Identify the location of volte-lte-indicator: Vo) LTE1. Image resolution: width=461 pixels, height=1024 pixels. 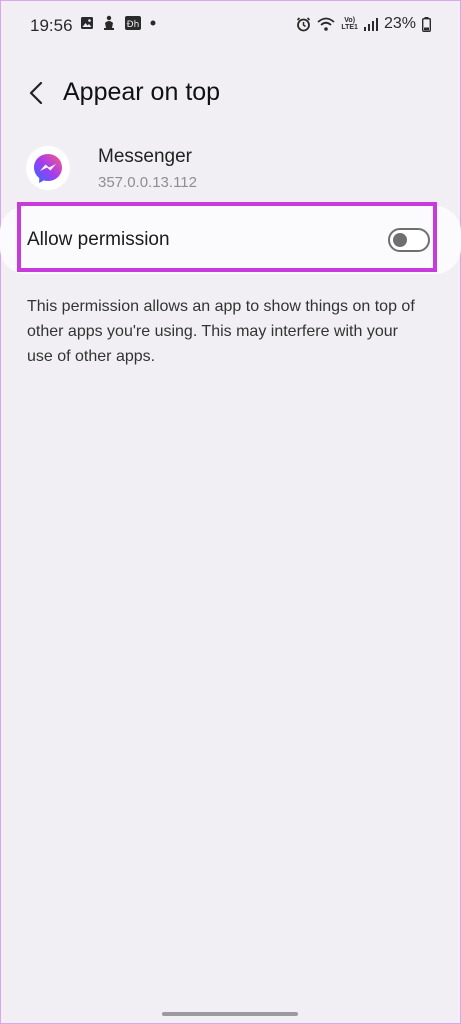
(349, 24).